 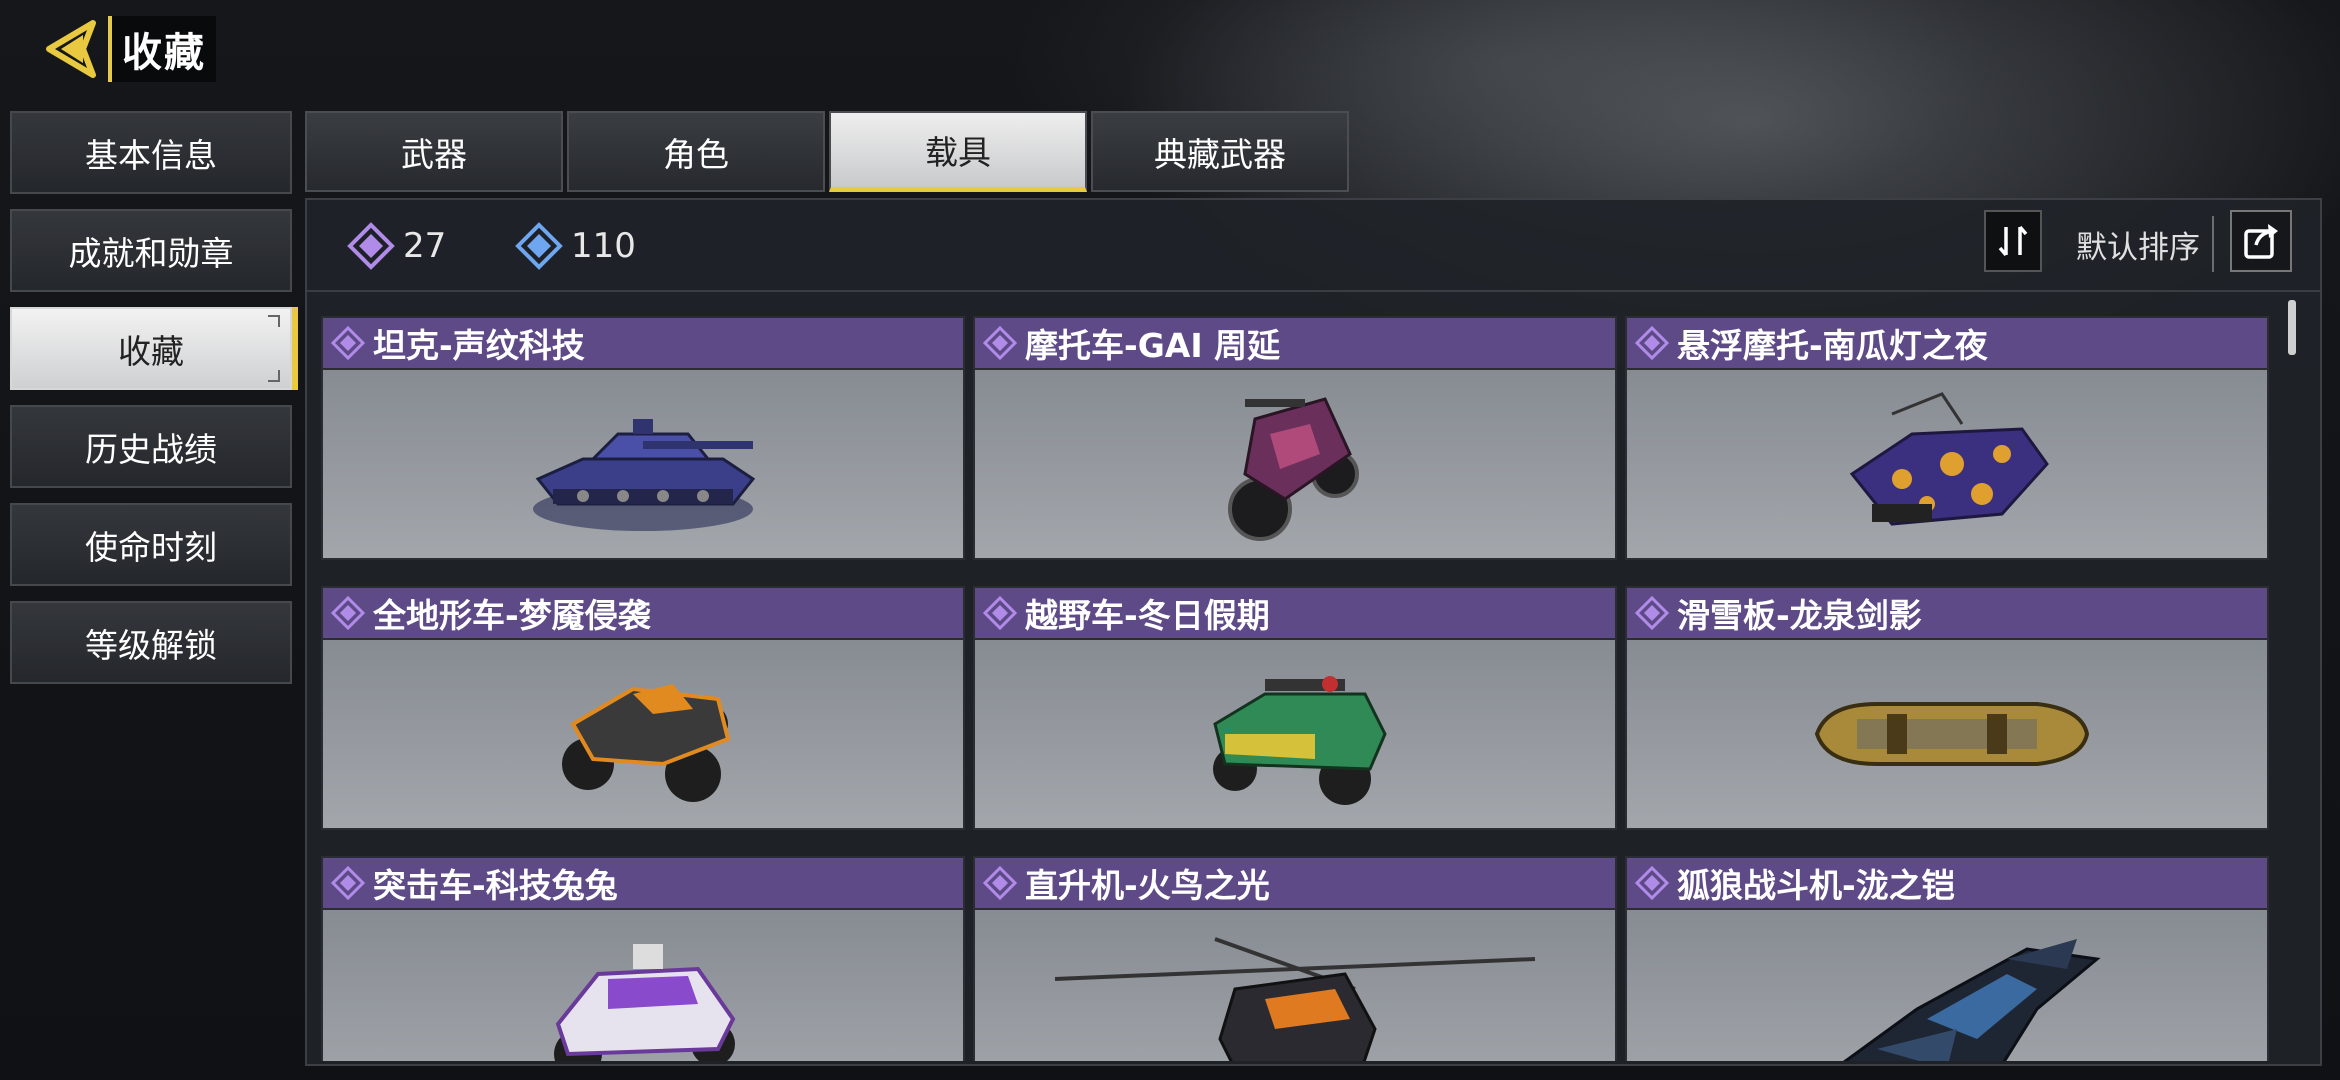 I want to click on share-icon, so click(x=2261, y=241).